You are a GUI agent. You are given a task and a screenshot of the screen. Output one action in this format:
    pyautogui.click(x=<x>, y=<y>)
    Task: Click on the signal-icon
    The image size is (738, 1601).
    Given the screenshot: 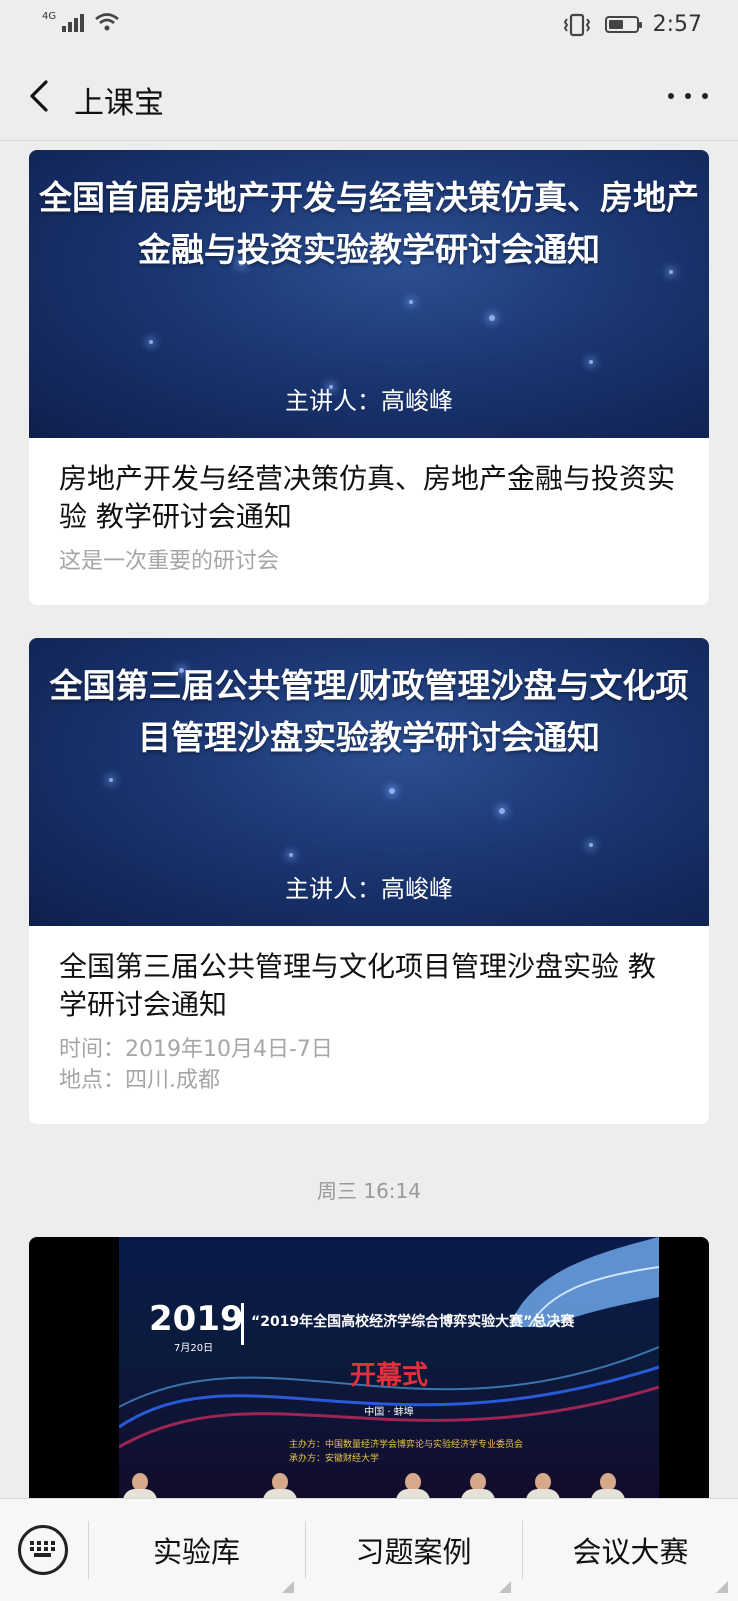 What is the action you would take?
    pyautogui.click(x=73, y=23)
    